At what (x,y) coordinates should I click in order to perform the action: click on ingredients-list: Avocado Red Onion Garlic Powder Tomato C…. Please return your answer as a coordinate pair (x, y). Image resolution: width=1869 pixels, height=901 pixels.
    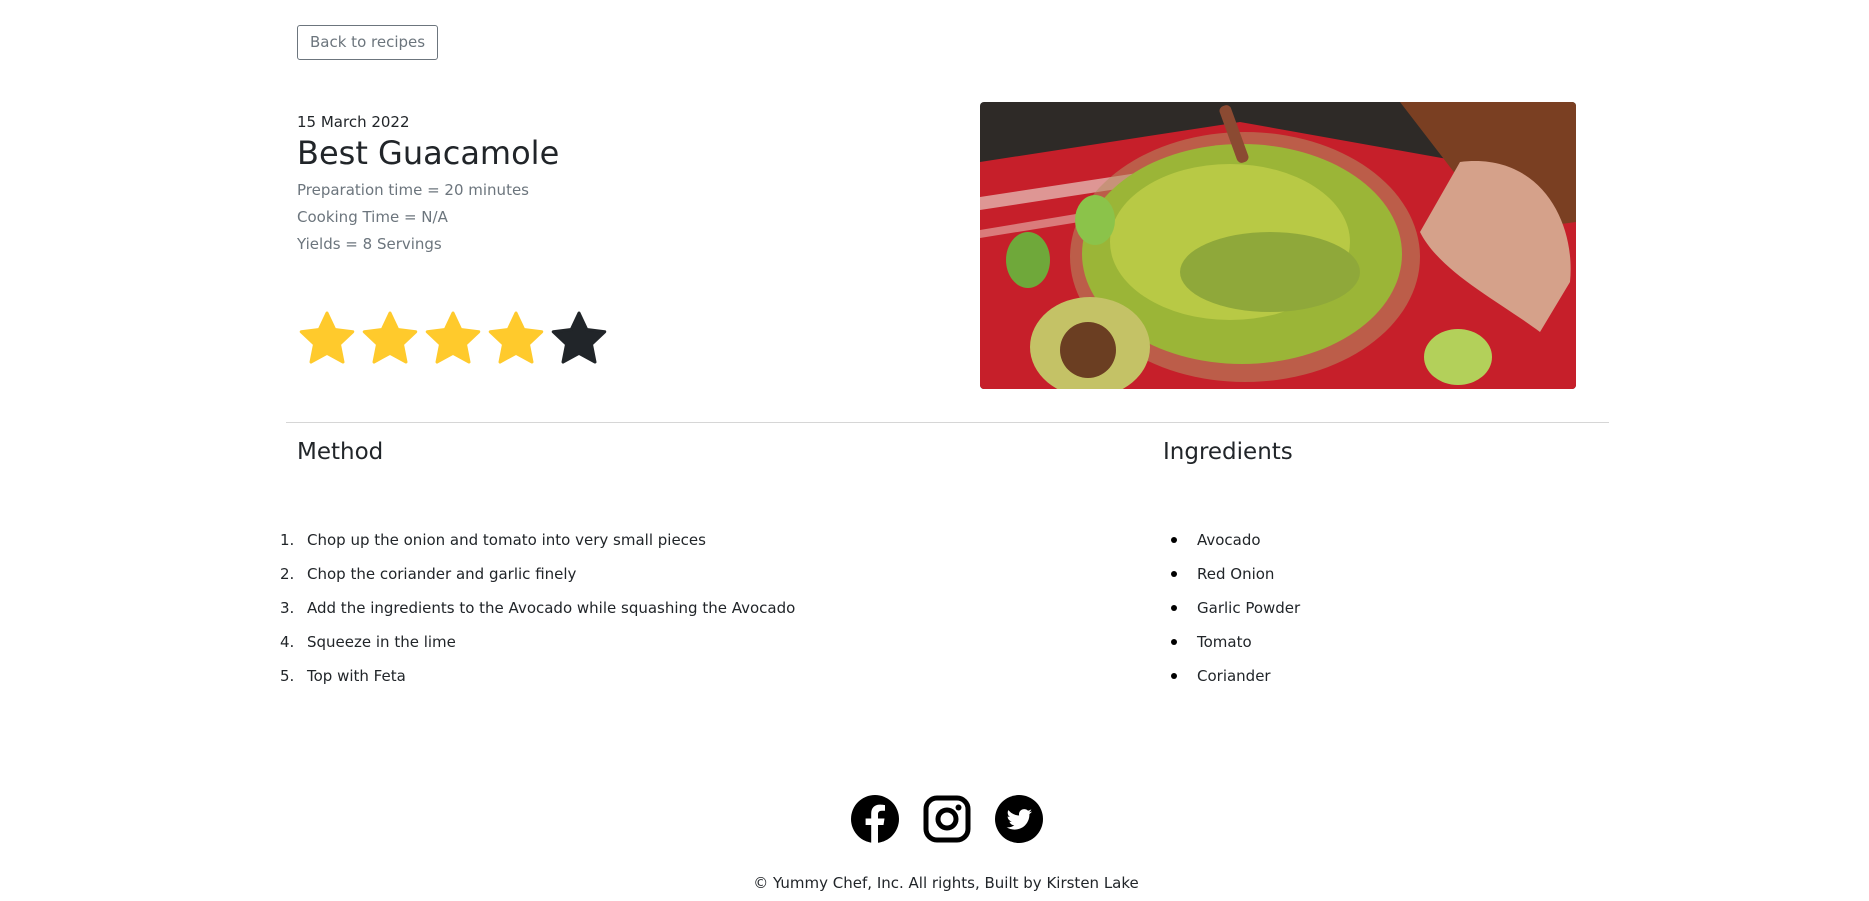
    Looking at the image, I should click on (1231, 608).